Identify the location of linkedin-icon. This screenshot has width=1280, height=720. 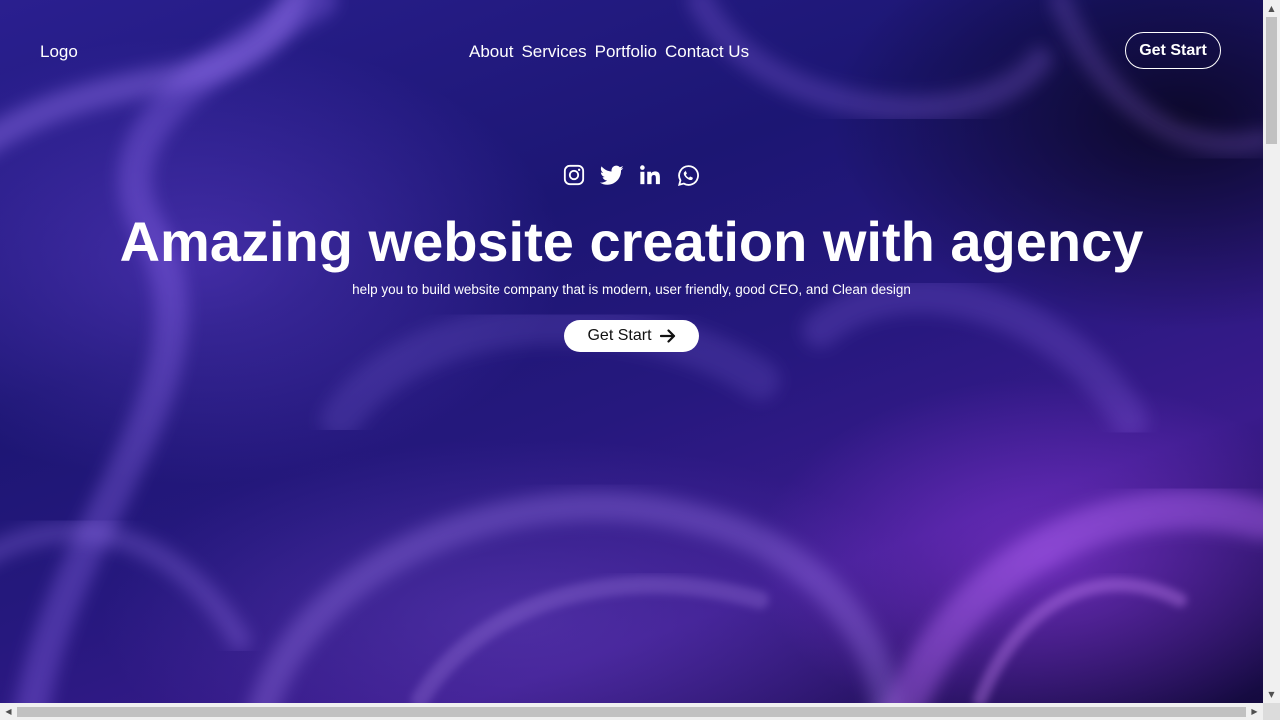
(650, 175).